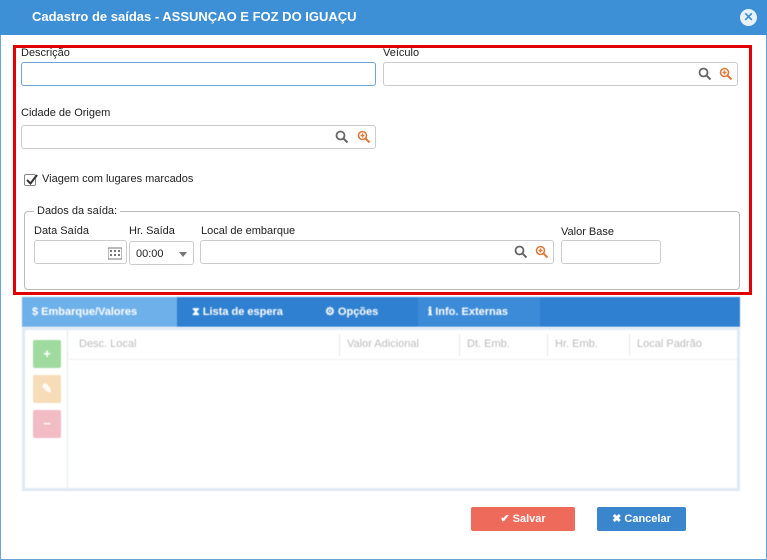  What do you see at coordinates (479, 312) in the screenshot?
I see `tab-info-externas: ℹ Info. Externas` at bounding box center [479, 312].